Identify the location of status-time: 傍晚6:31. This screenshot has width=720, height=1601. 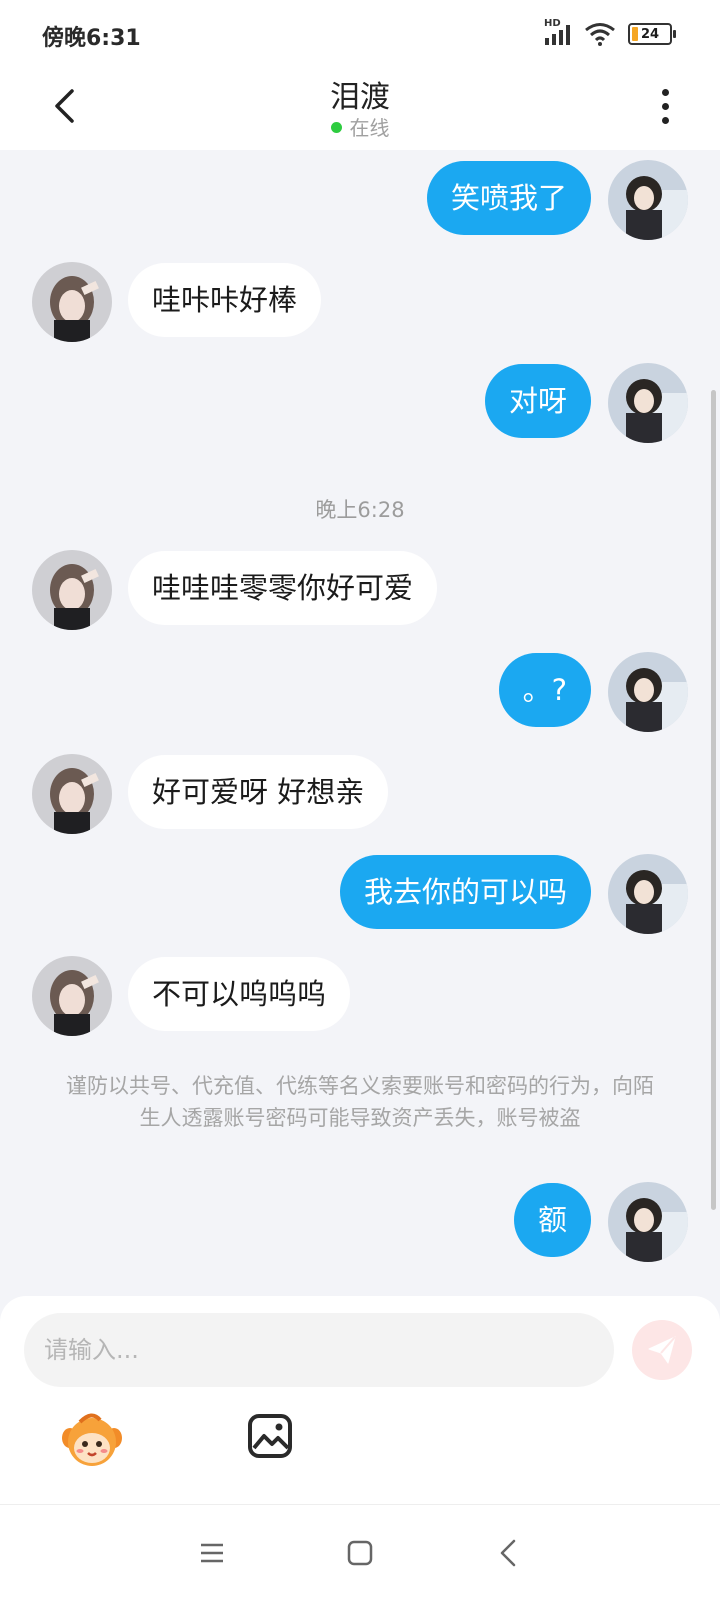
(91, 38).